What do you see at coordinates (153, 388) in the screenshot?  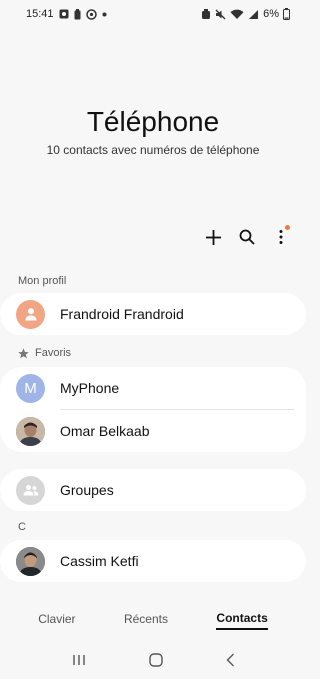 I see `contact-row-myphone: M MyPhone` at bounding box center [153, 388].